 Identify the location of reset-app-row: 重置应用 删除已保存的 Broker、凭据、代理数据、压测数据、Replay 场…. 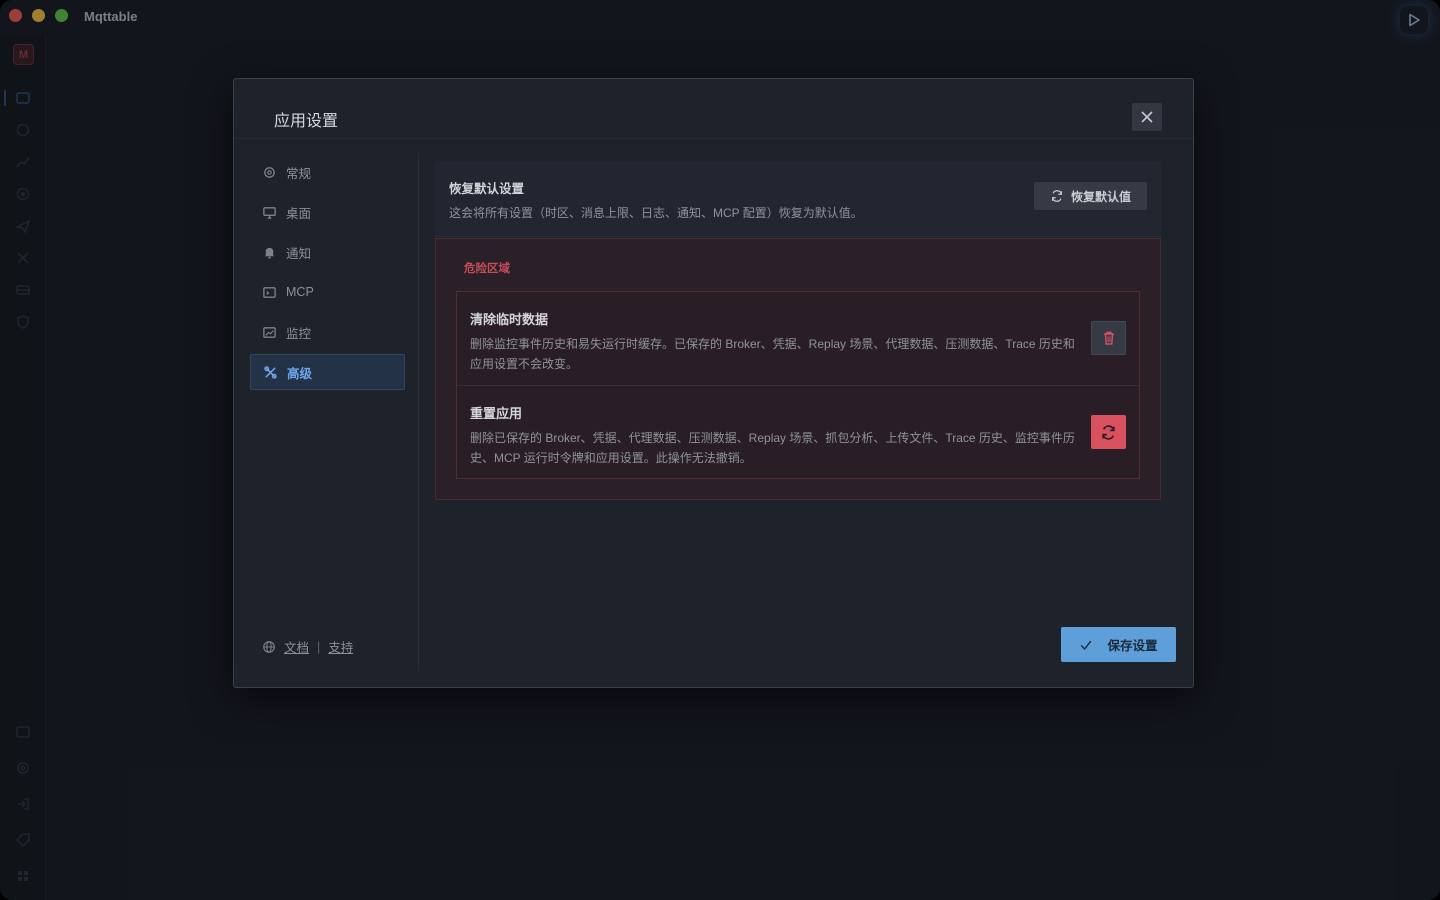
(798, 431).